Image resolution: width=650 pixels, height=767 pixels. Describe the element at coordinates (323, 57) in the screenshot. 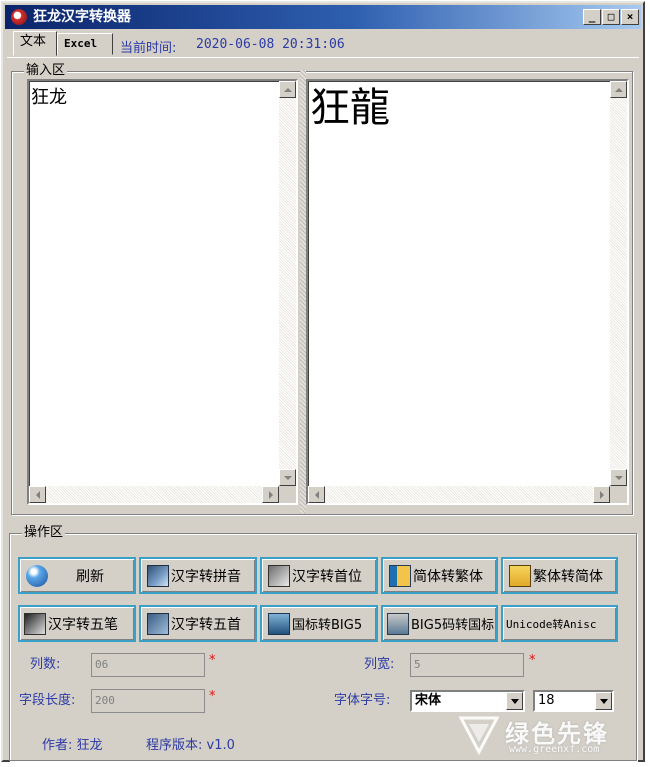

I see `tab-panel-border` at that location.